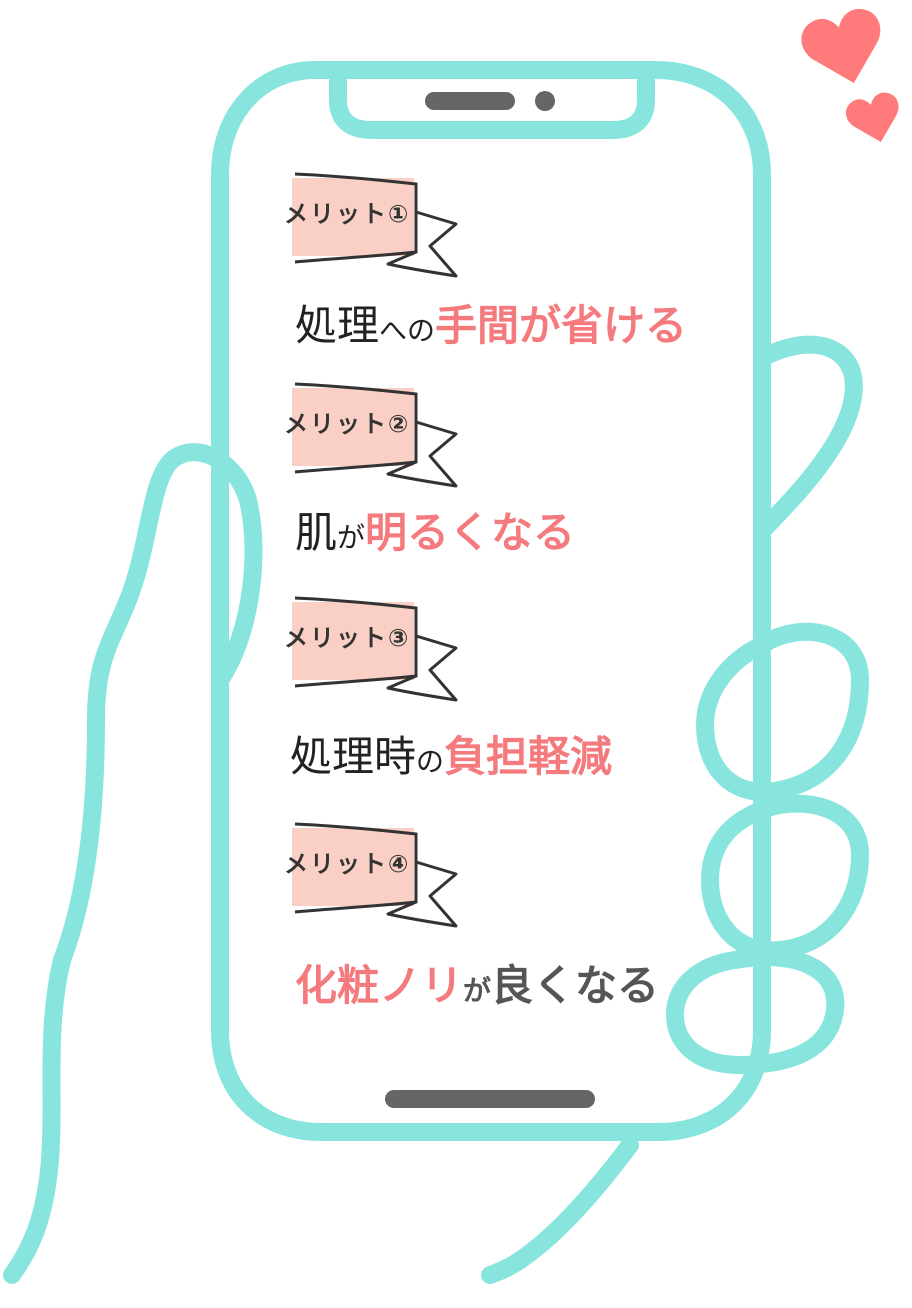  What do you see at coordinates (37, 1117) in the screenshot?
I see `palm-edge` at bounding box center [37, 1117].